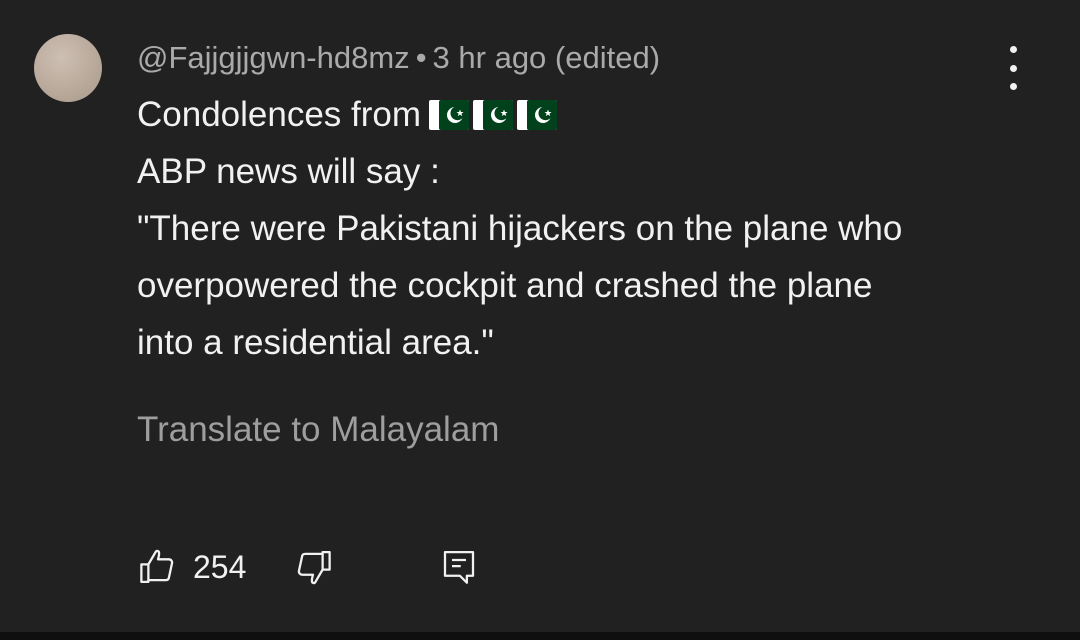  Describe the element at coordinates (273, 57) in the screenshot. I see `author-name: @Fajjgjjgwn-hd8mz` at that location.